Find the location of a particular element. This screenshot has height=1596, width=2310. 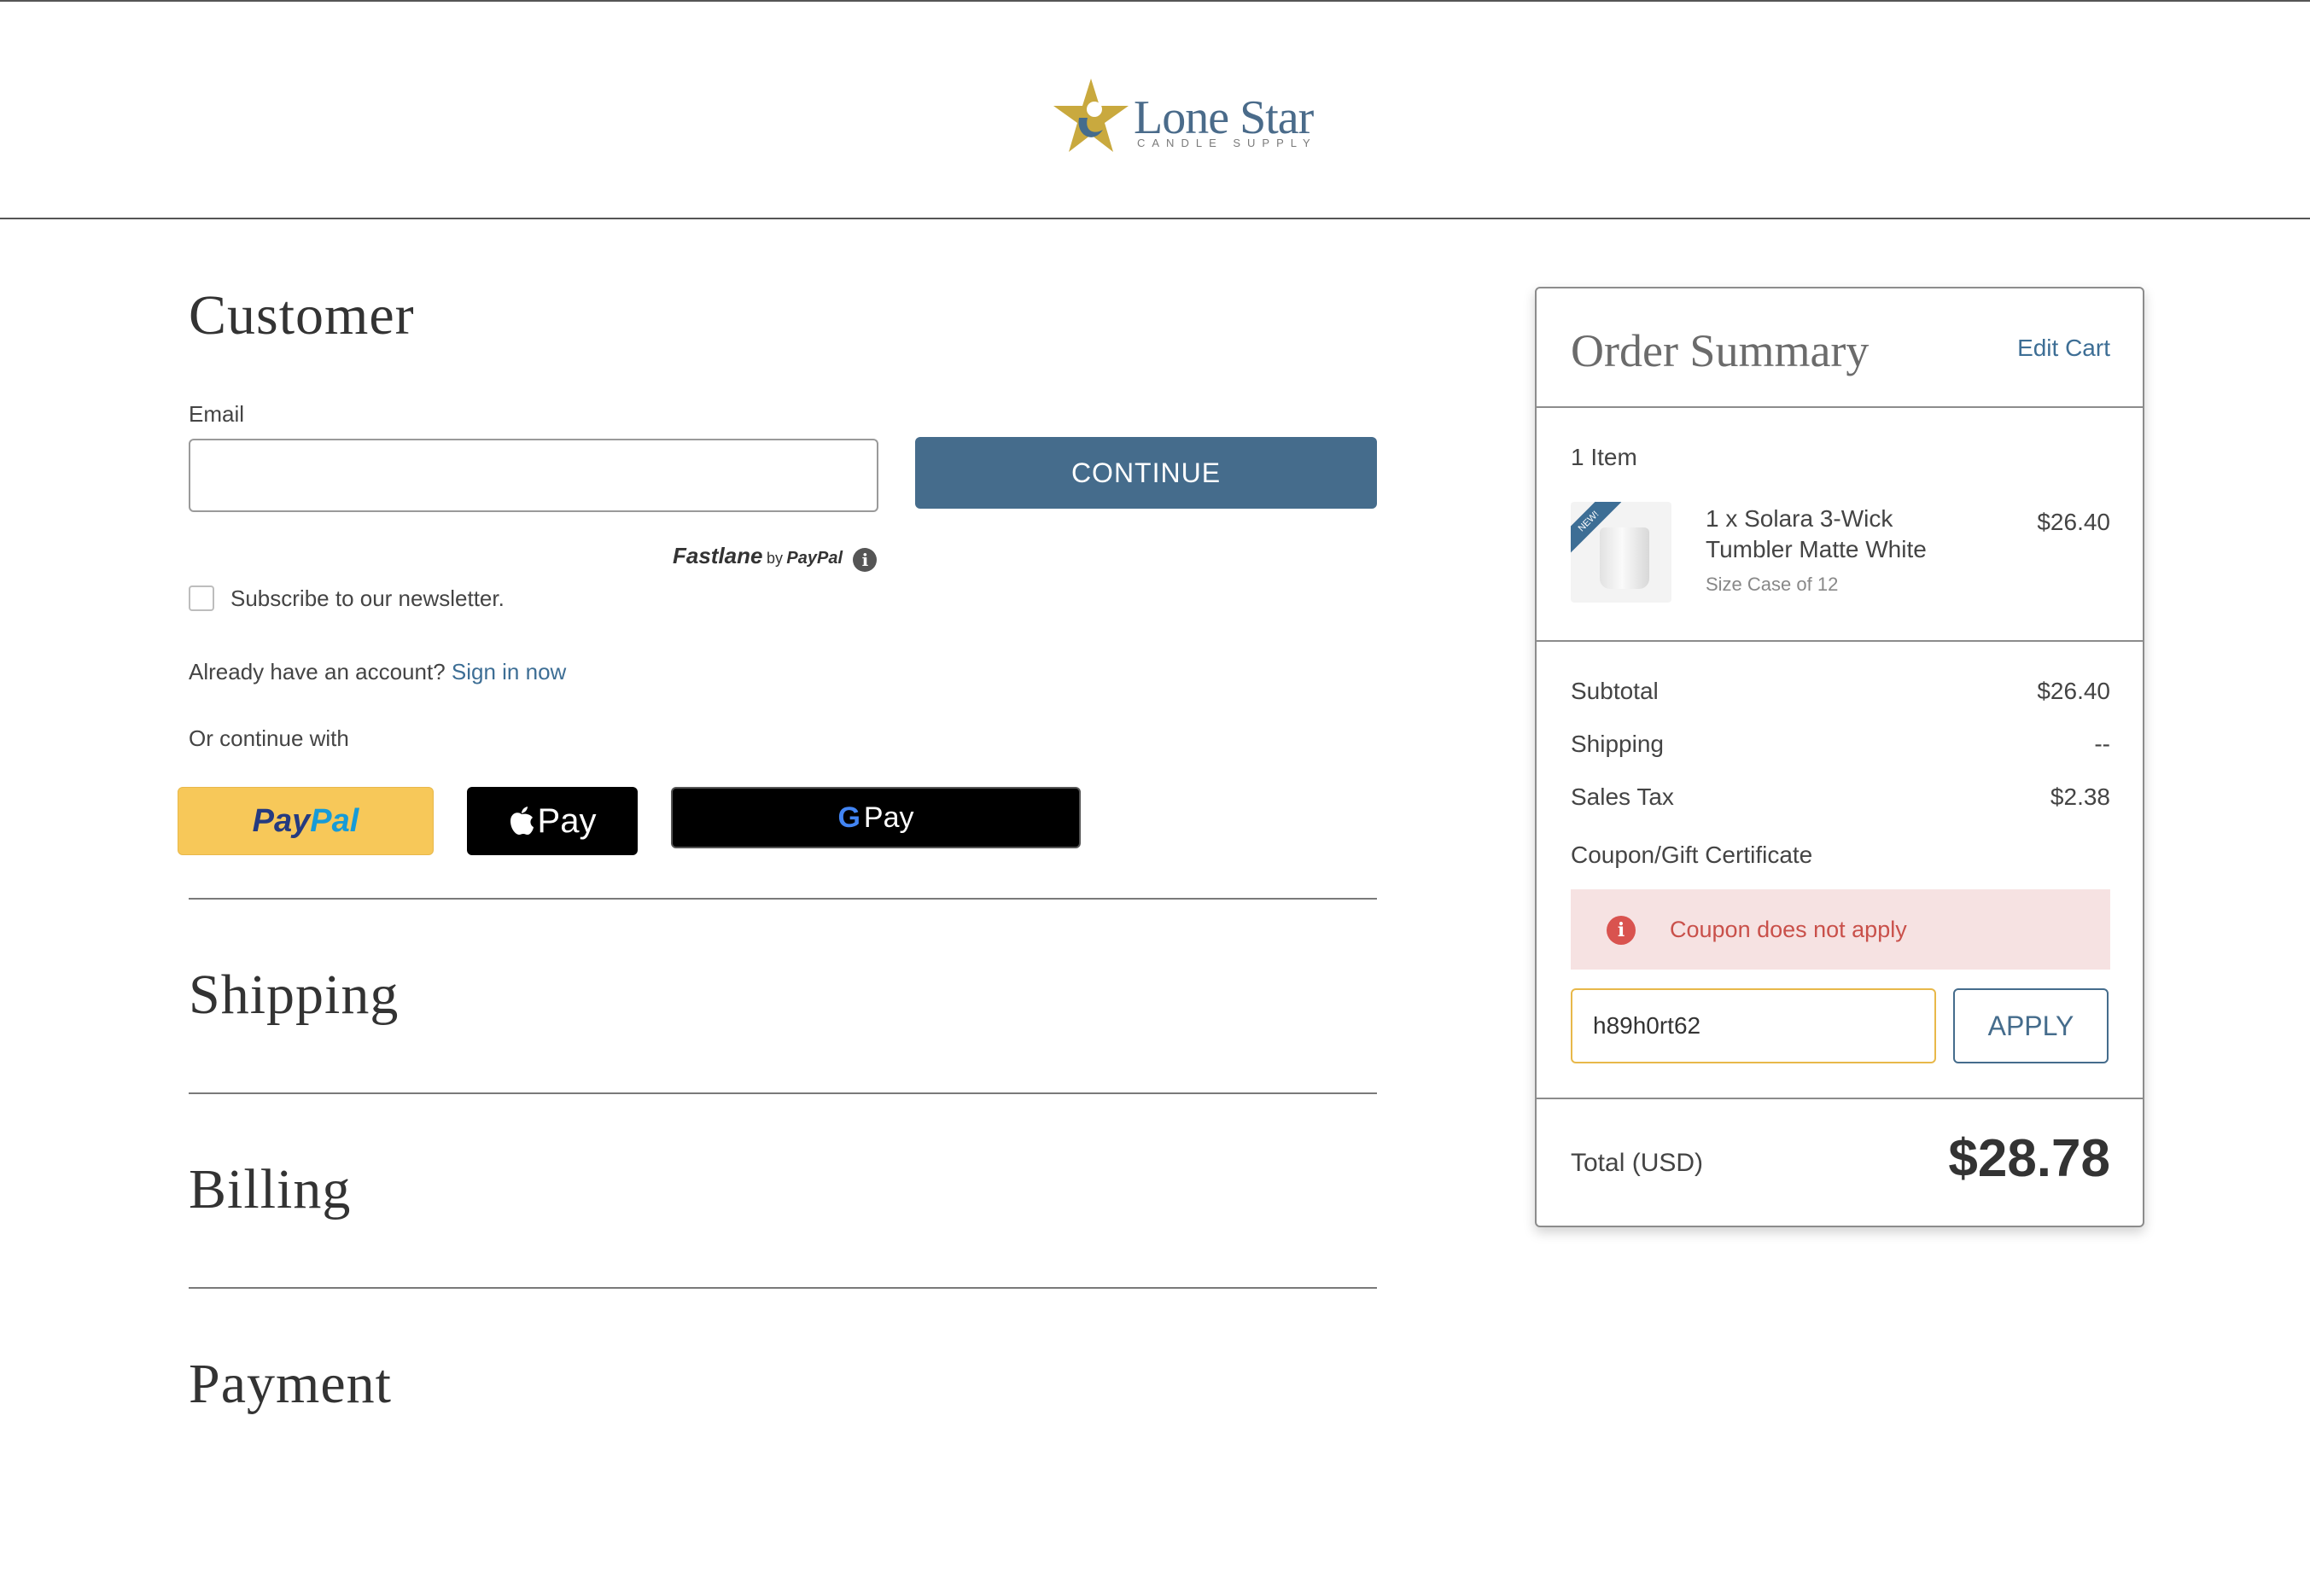

edit-cart-link: Edit Cart is located at coordinates (2063, 348).